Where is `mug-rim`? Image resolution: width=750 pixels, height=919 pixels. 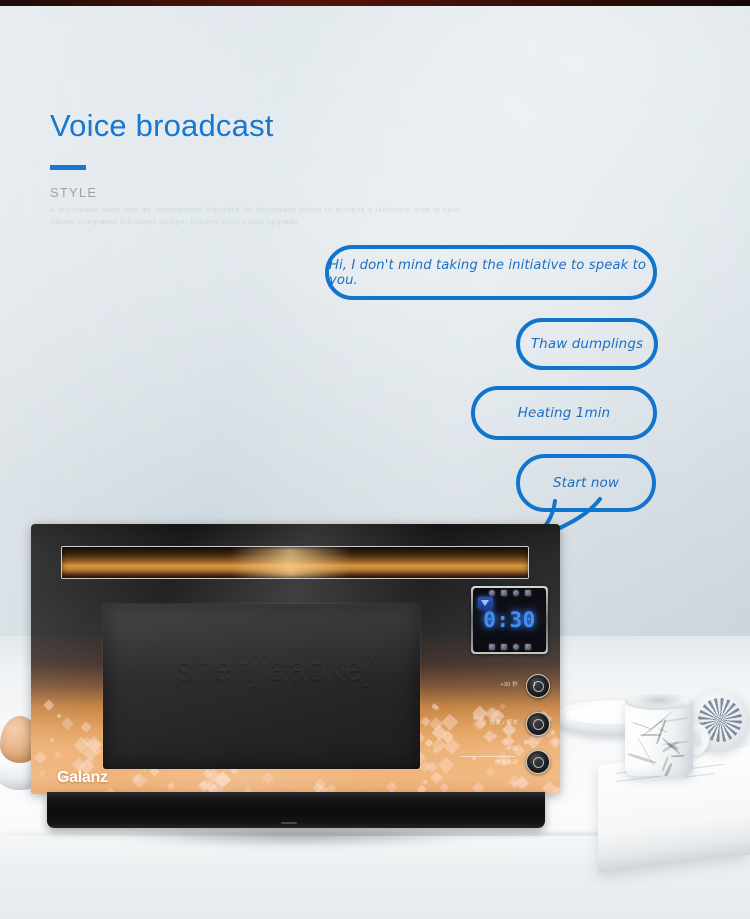 mug-rim is located at coordinates (659, 702).